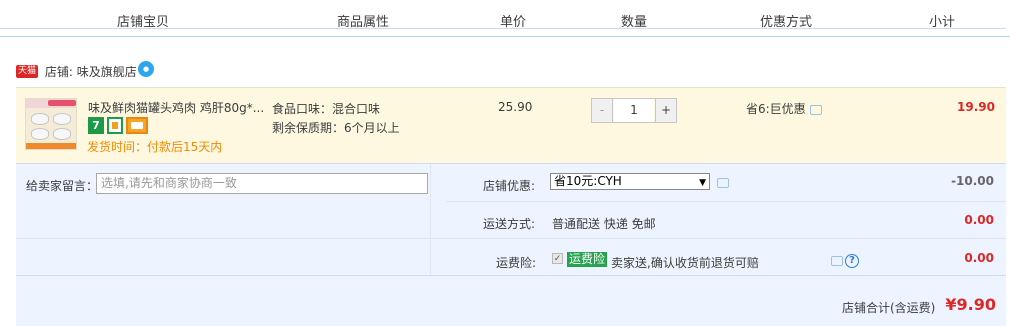  Describe the element at coordinates (726, 201) in the screenshot. I see `row-divider` at that location.